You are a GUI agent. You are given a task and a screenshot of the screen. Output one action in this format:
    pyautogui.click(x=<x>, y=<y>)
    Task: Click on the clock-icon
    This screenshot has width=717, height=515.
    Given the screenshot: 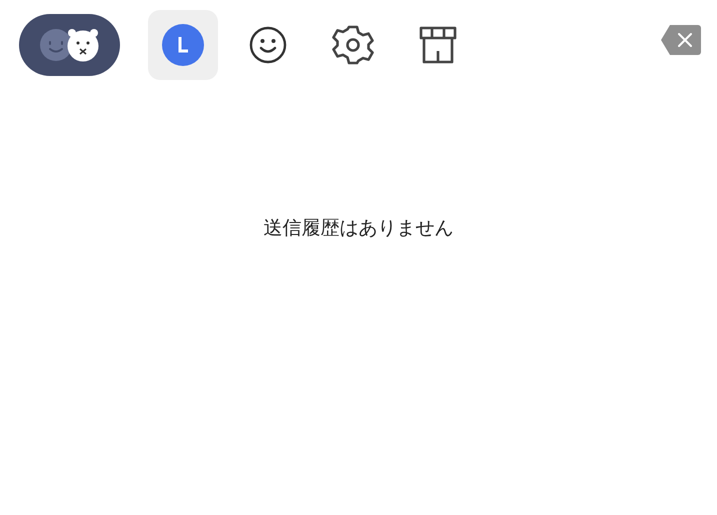 What is the action you would take?
    pyautogui.click(x=183, y=45)
    